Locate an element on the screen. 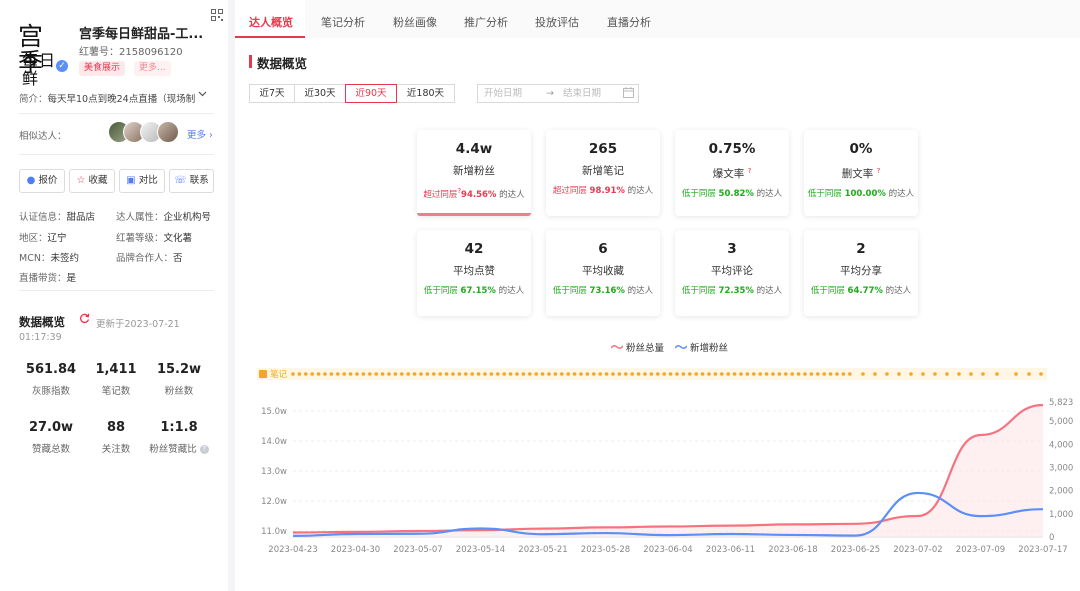  tab-live: 直播分析 is located at coordinates (629, 22).